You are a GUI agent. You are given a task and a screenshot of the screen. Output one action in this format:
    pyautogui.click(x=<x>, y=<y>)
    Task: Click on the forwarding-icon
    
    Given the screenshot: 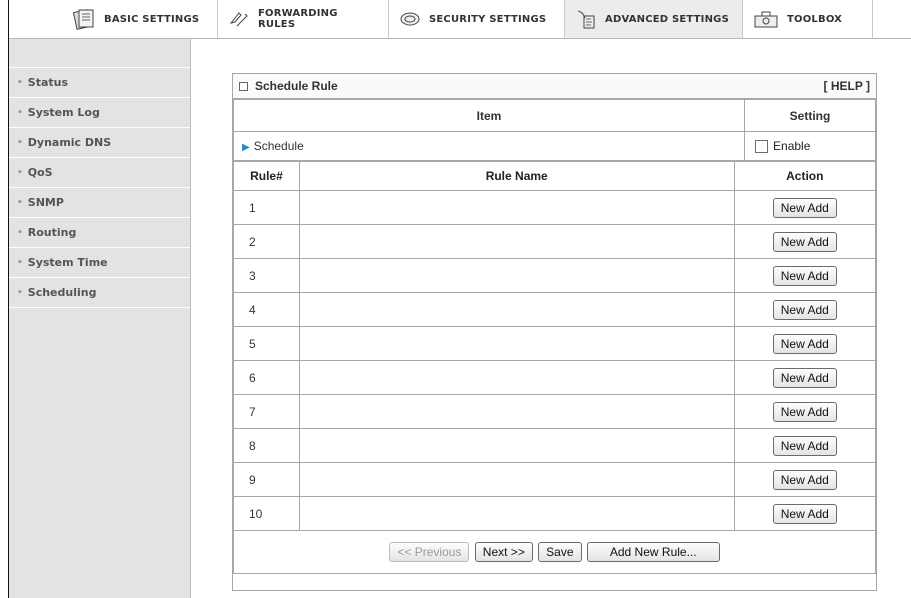 What is the action you would take?
    pyautogui.click(x=238, y=19)
    